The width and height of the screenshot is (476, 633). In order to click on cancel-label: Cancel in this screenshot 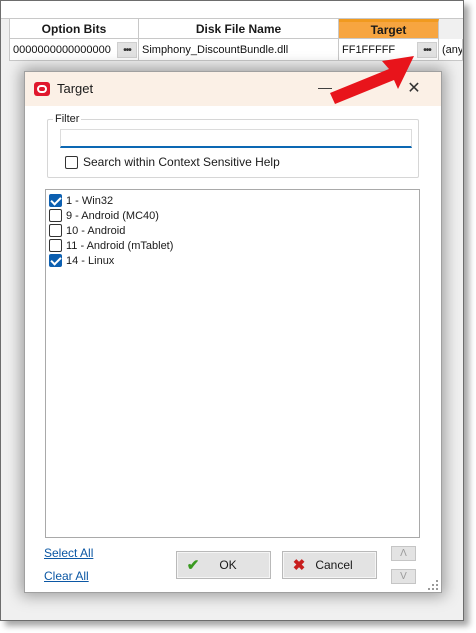, I will do `click(334, 565)`.